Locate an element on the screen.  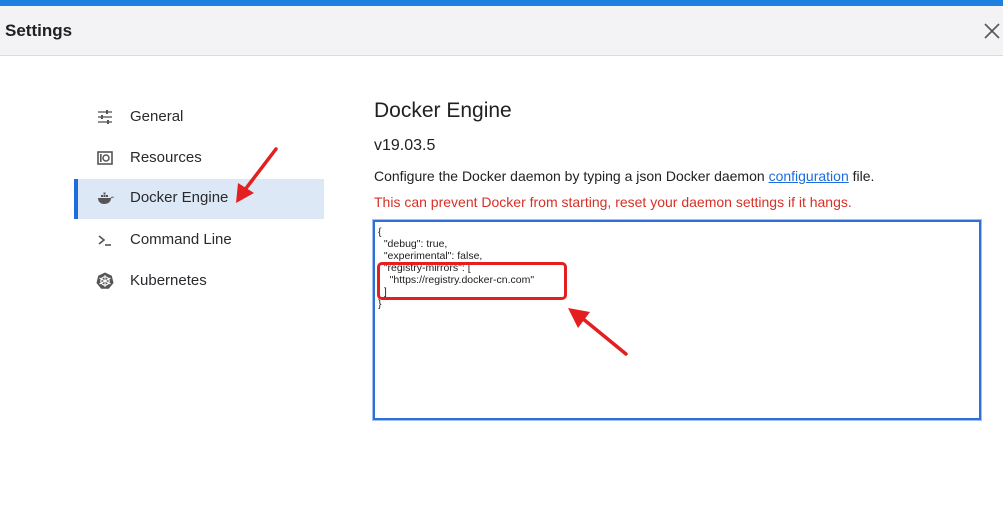
close-button is located at coordinates (992, 31).